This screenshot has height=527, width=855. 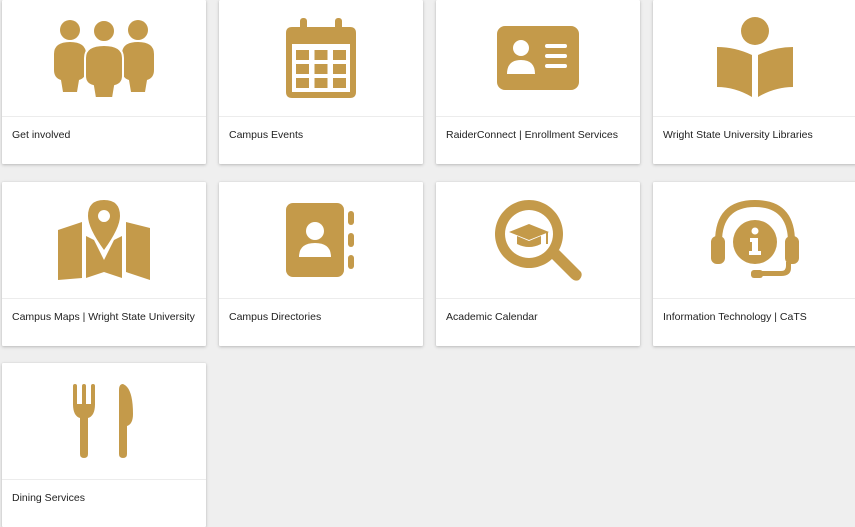 What do you see at coordinates (492, 317) in the screenshot?
I see `tile-label: Academic Calendar` at bounding box center [492, 317].